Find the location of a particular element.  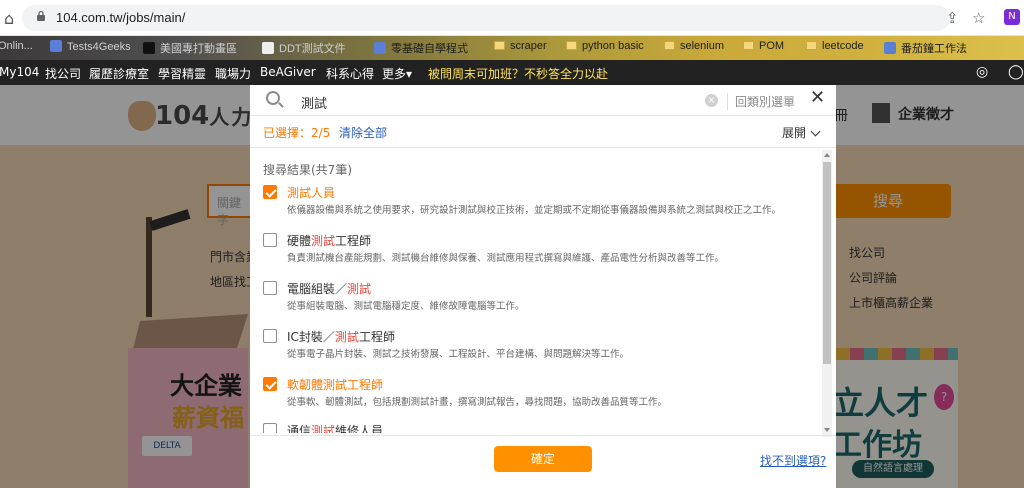

document-icon is located at coordinates (268, 48).